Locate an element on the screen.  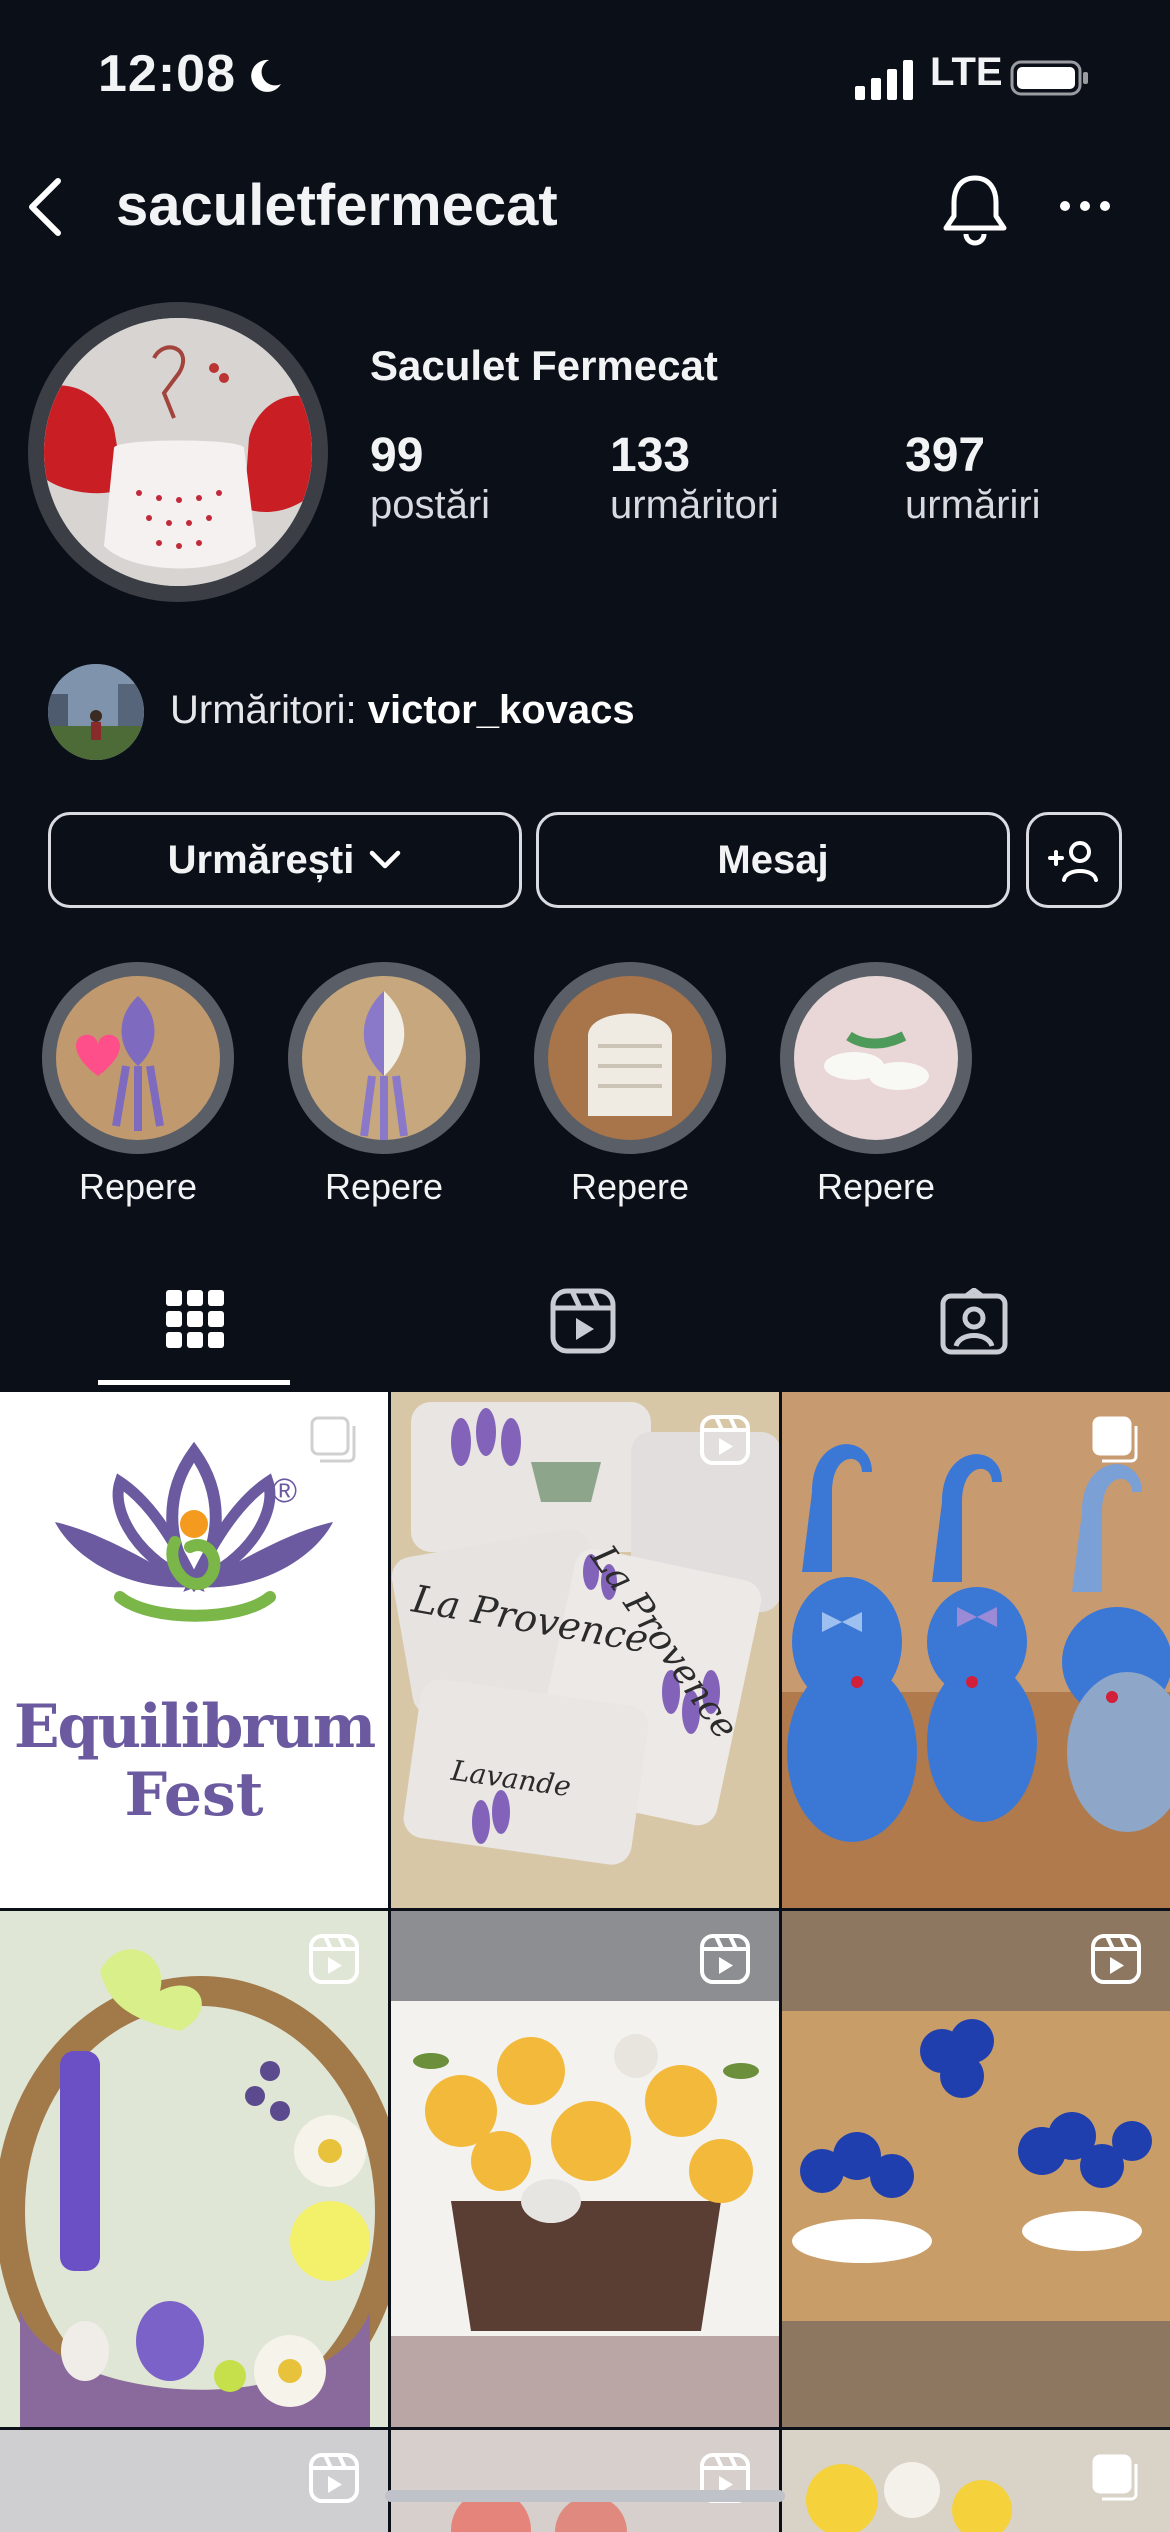
logo-registered-mark: ® is located at coordinates (285, 1491).